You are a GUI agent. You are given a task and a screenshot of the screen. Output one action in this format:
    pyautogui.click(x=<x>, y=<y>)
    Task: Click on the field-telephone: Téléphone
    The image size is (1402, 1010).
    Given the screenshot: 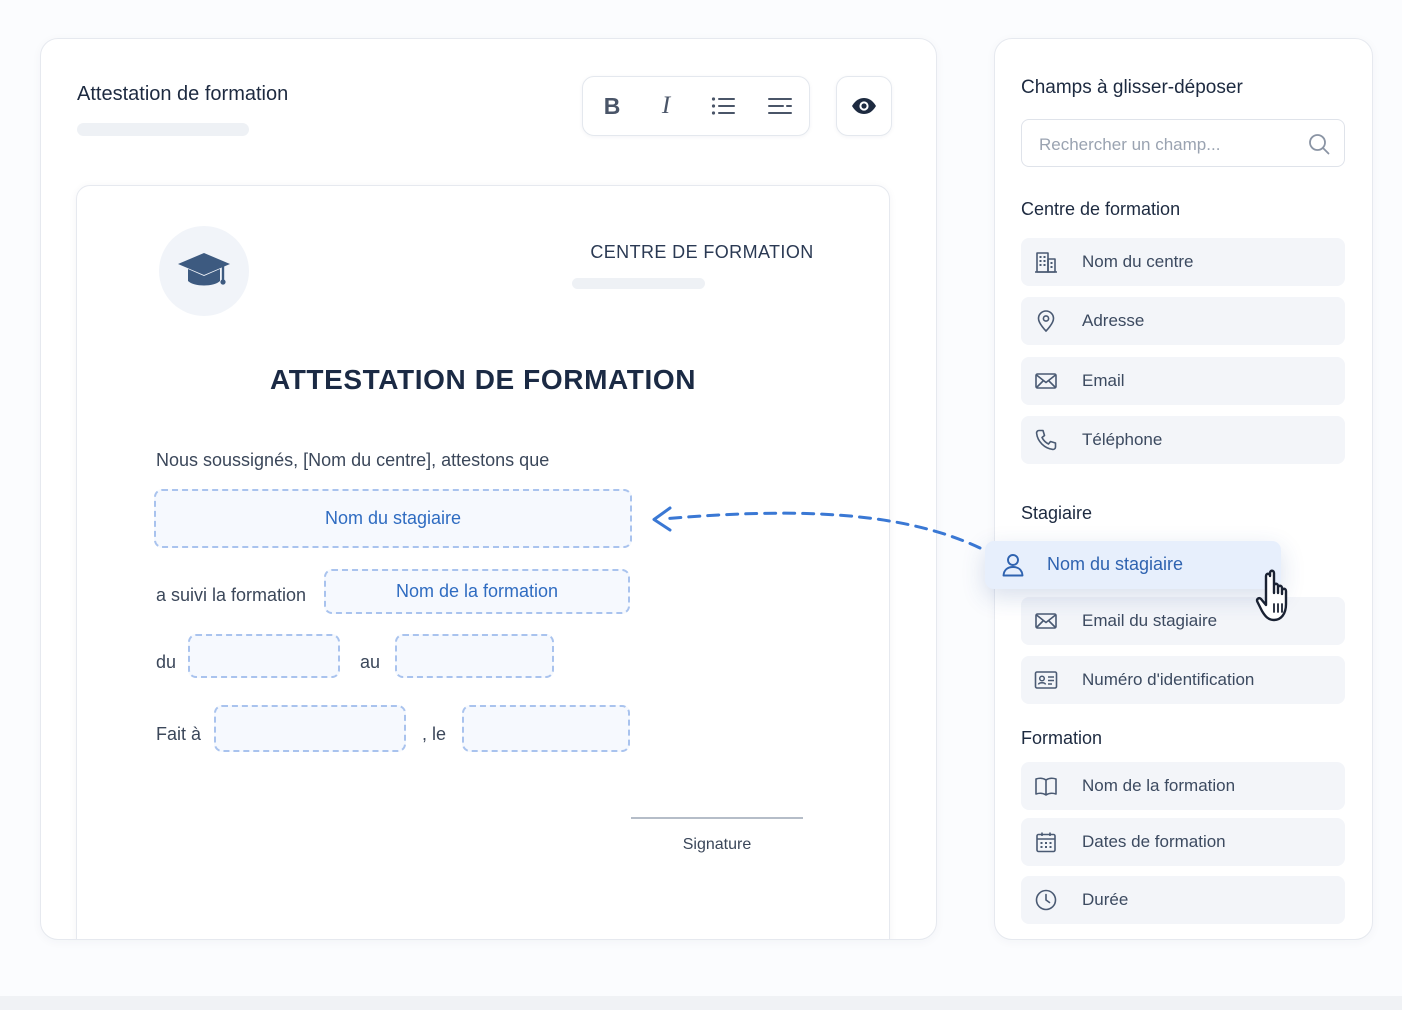 What is the action you would take?
    pyautogui.click(x=1183, y=440)
    